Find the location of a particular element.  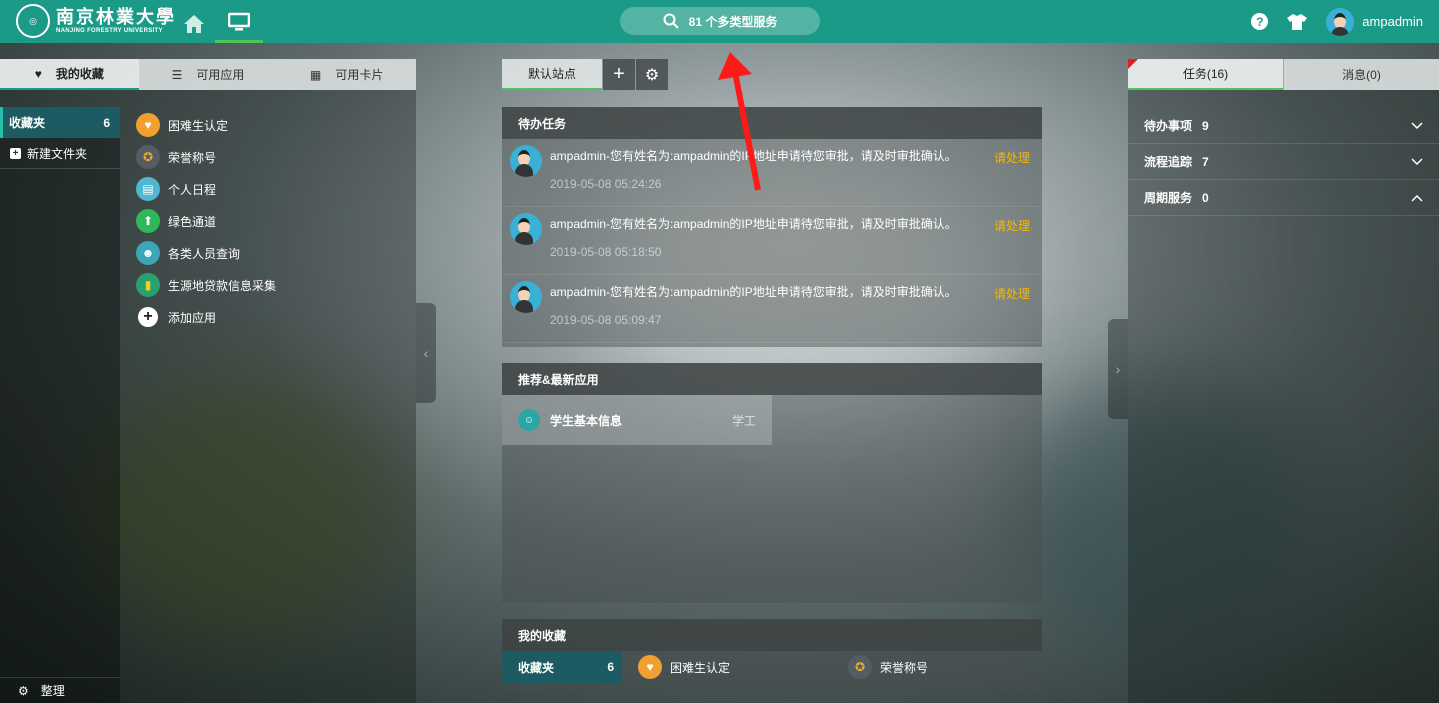

search-label: 81 个多类型服务 is located at coordinates (733, 21).